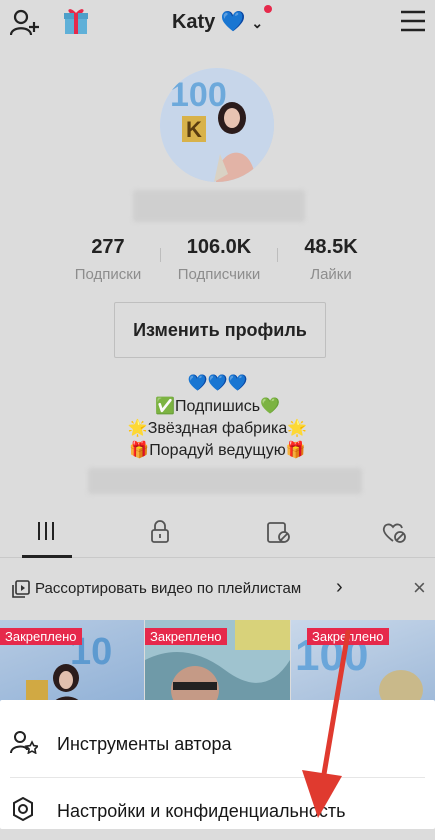 This screenshot has height=840, width=435. I want to click on followers-label: Подписчики, so click(219, 274).